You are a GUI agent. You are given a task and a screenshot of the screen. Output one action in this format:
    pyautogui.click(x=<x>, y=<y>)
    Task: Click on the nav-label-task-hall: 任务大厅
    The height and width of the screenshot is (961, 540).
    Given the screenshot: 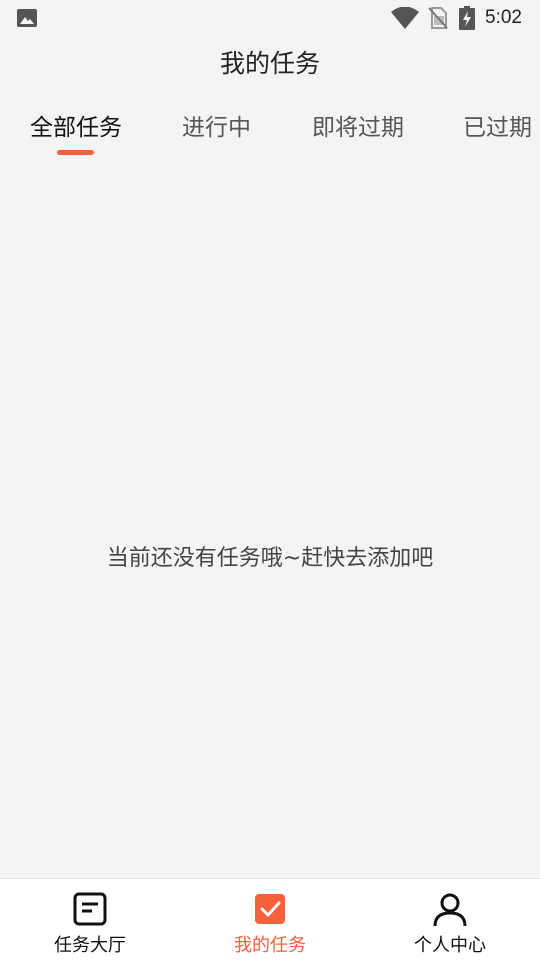 What is the action you would take?
    pyautogui.click(x=90, y=945)
    